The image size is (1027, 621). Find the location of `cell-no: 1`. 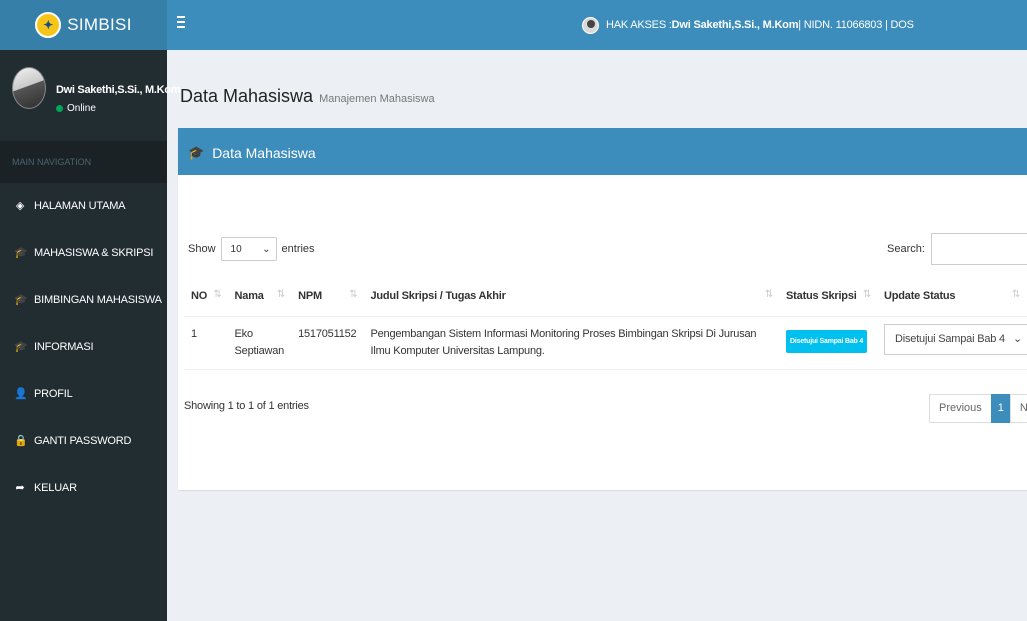

cell-no: 1 is located at coordinates (206, 343).